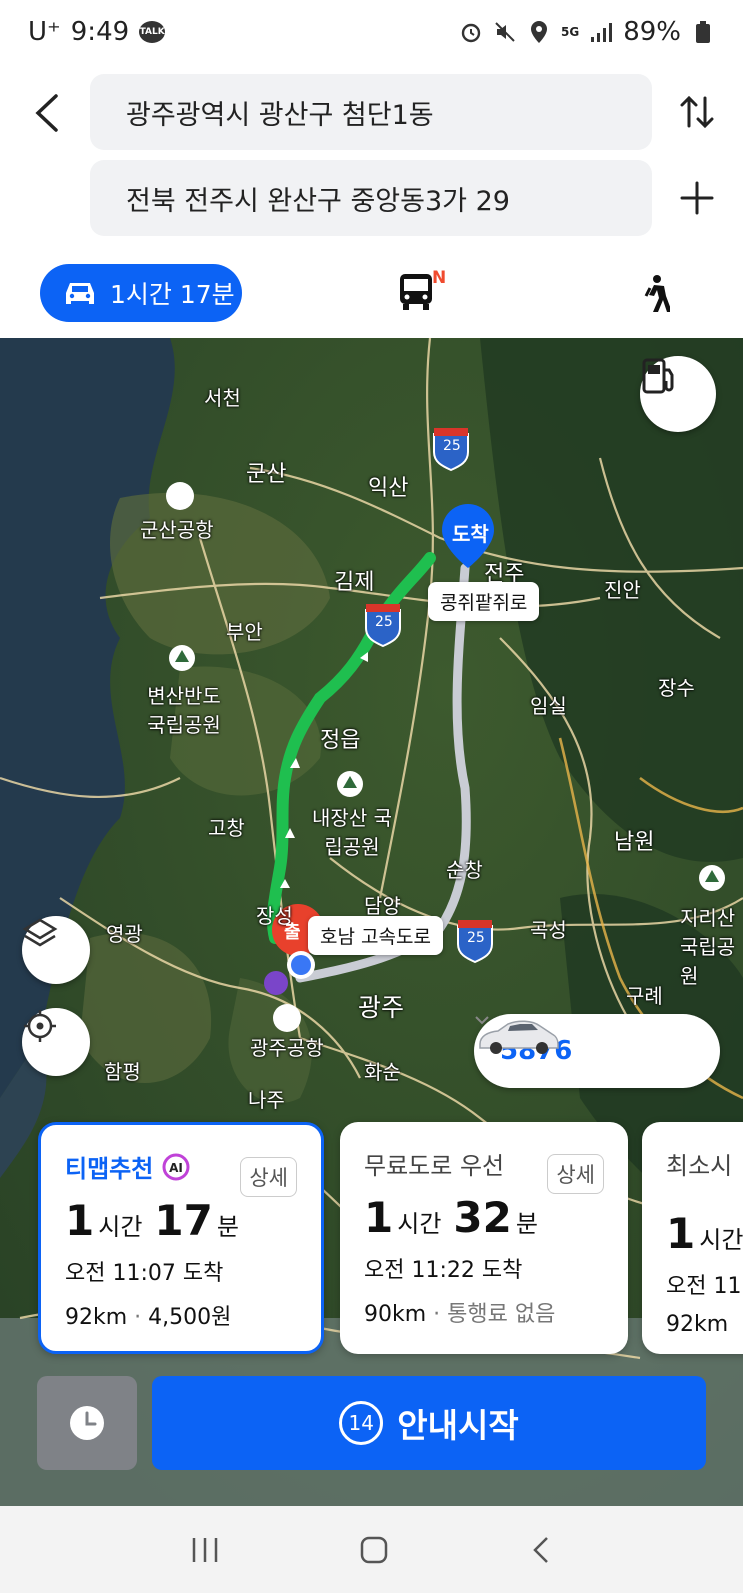  I want to click on route-distance: 92km, so click(96, 1317).